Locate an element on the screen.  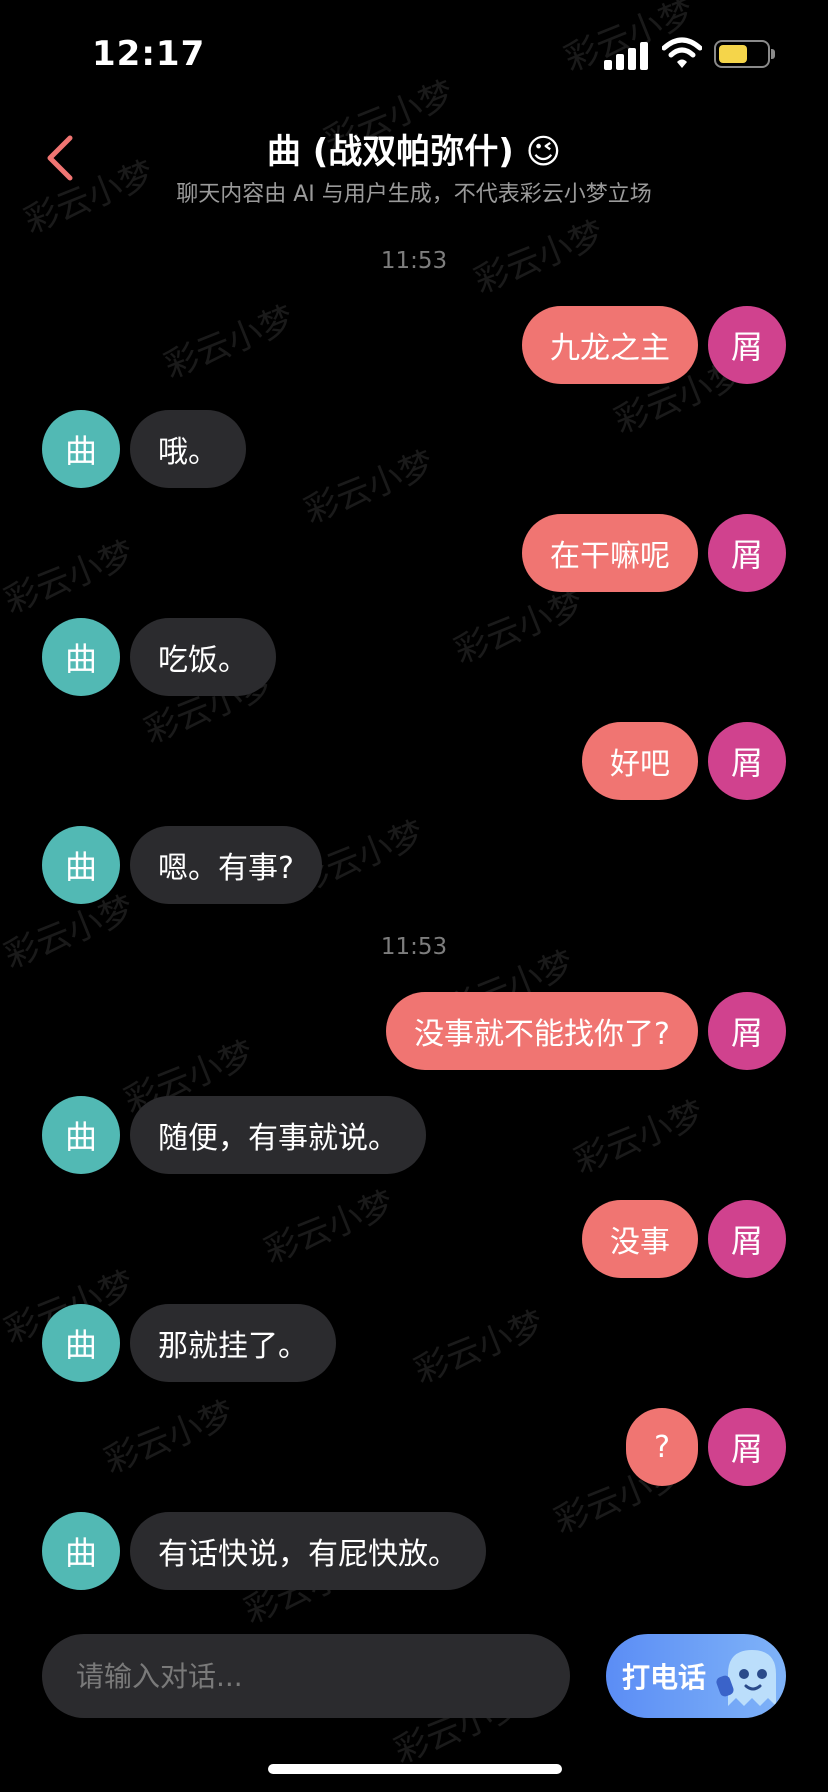
message-row: 九龙之主 屑 is located at coordinates (414, 345).